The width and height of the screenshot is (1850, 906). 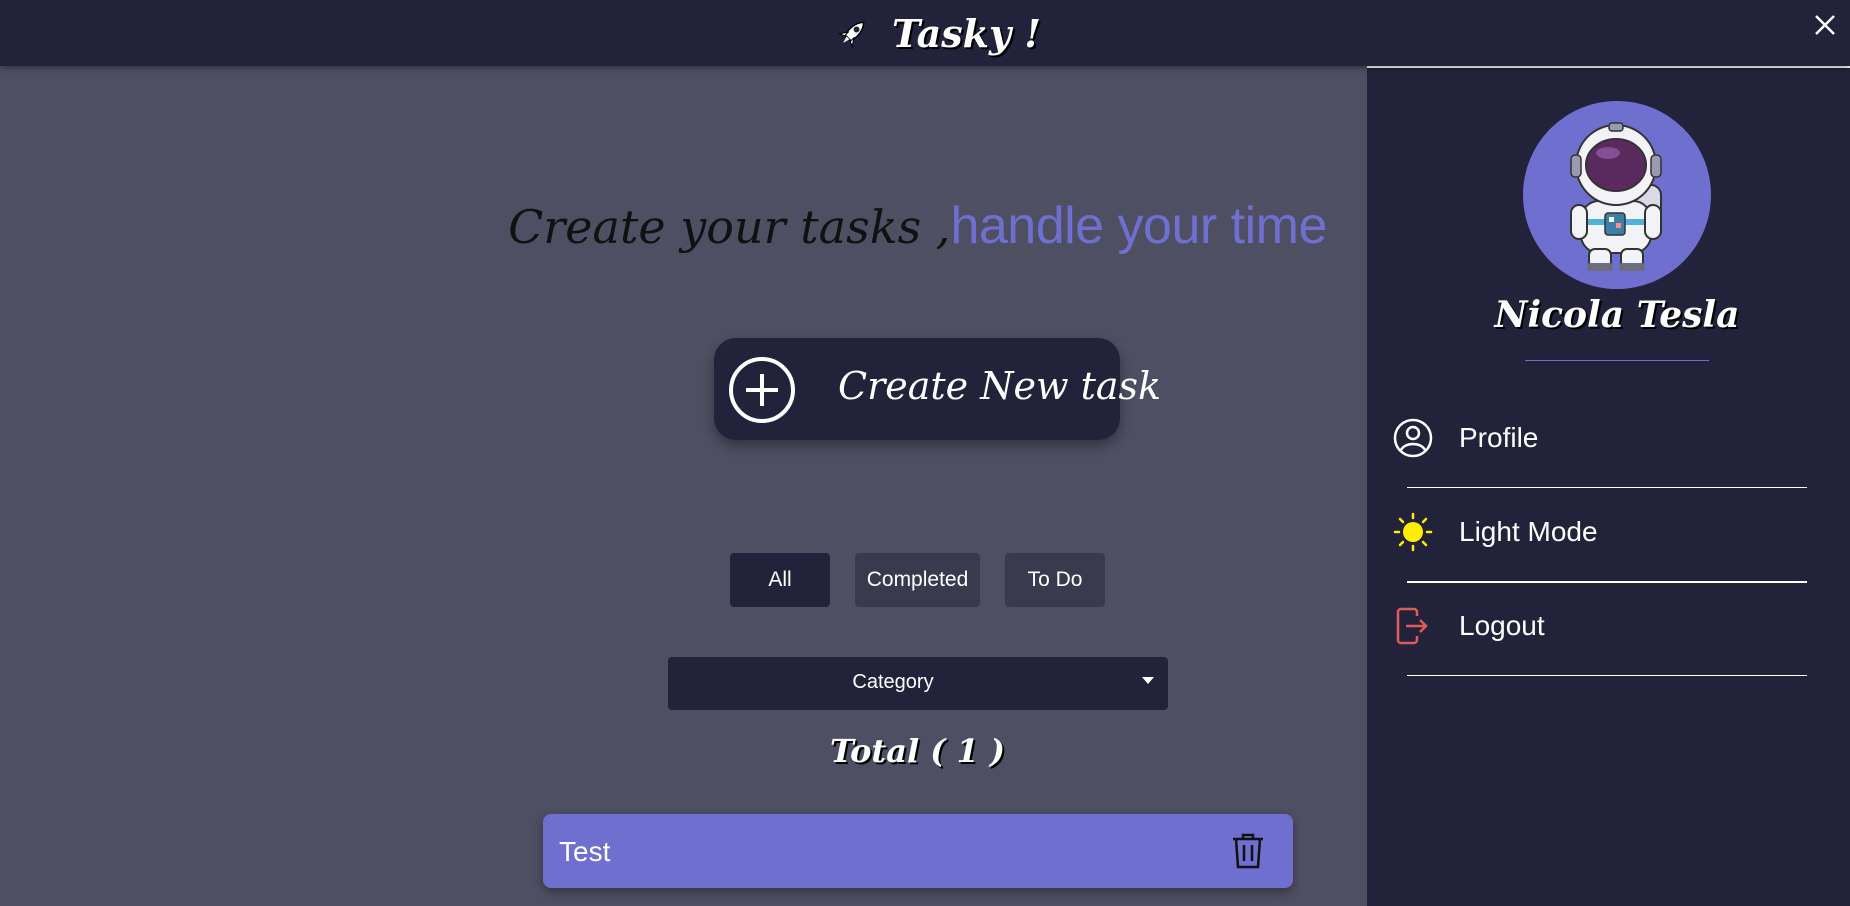 What do you see at coordinates (1000, 386) in the screenshot?
I see `create-task-label: Create New task` at bounding box center [1000, 386].